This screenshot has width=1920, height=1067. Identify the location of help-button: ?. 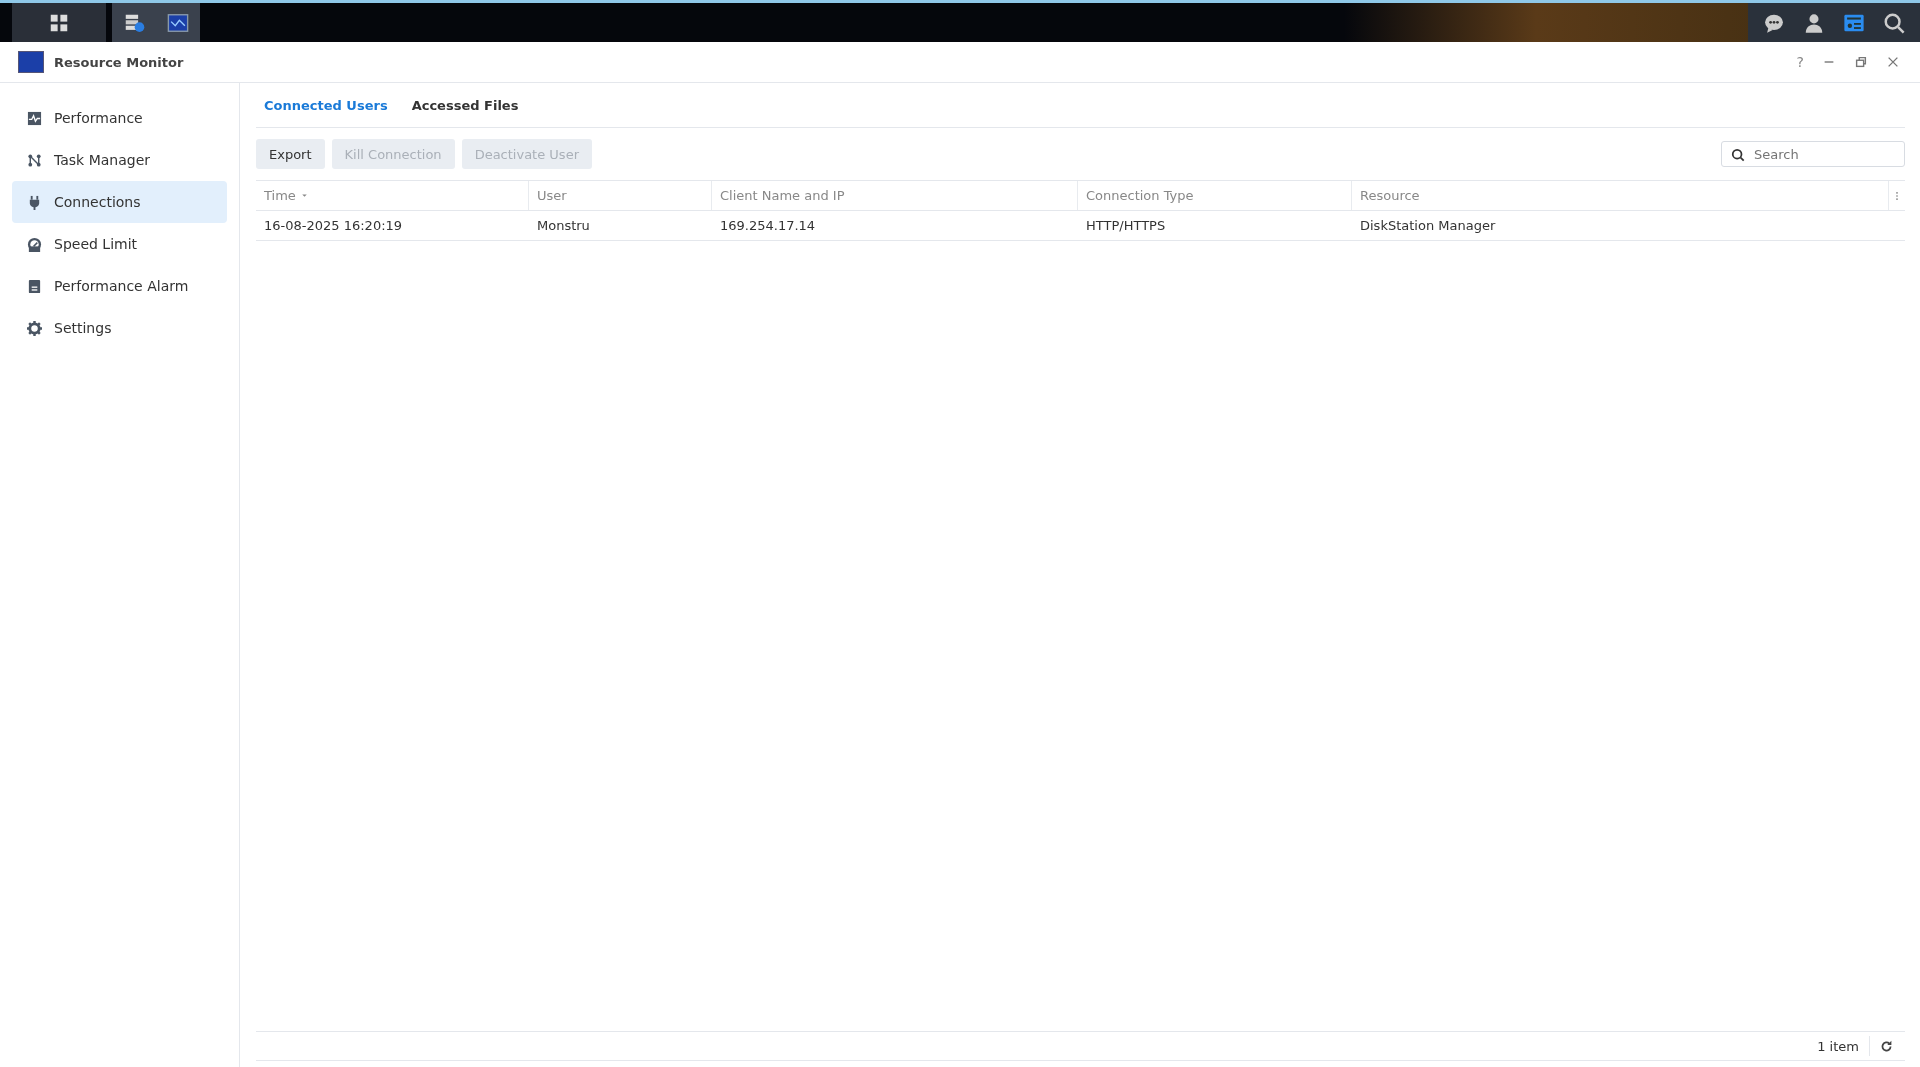
(1800, 62).